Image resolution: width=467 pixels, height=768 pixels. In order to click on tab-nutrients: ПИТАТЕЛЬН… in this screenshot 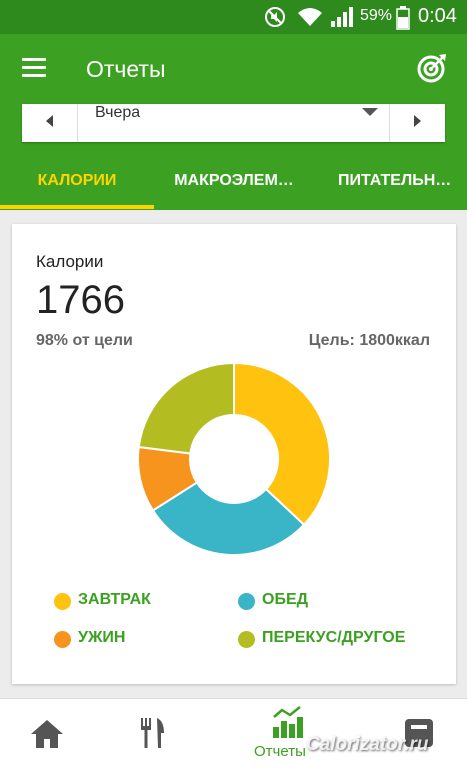, I will do `click(393, 183)`.